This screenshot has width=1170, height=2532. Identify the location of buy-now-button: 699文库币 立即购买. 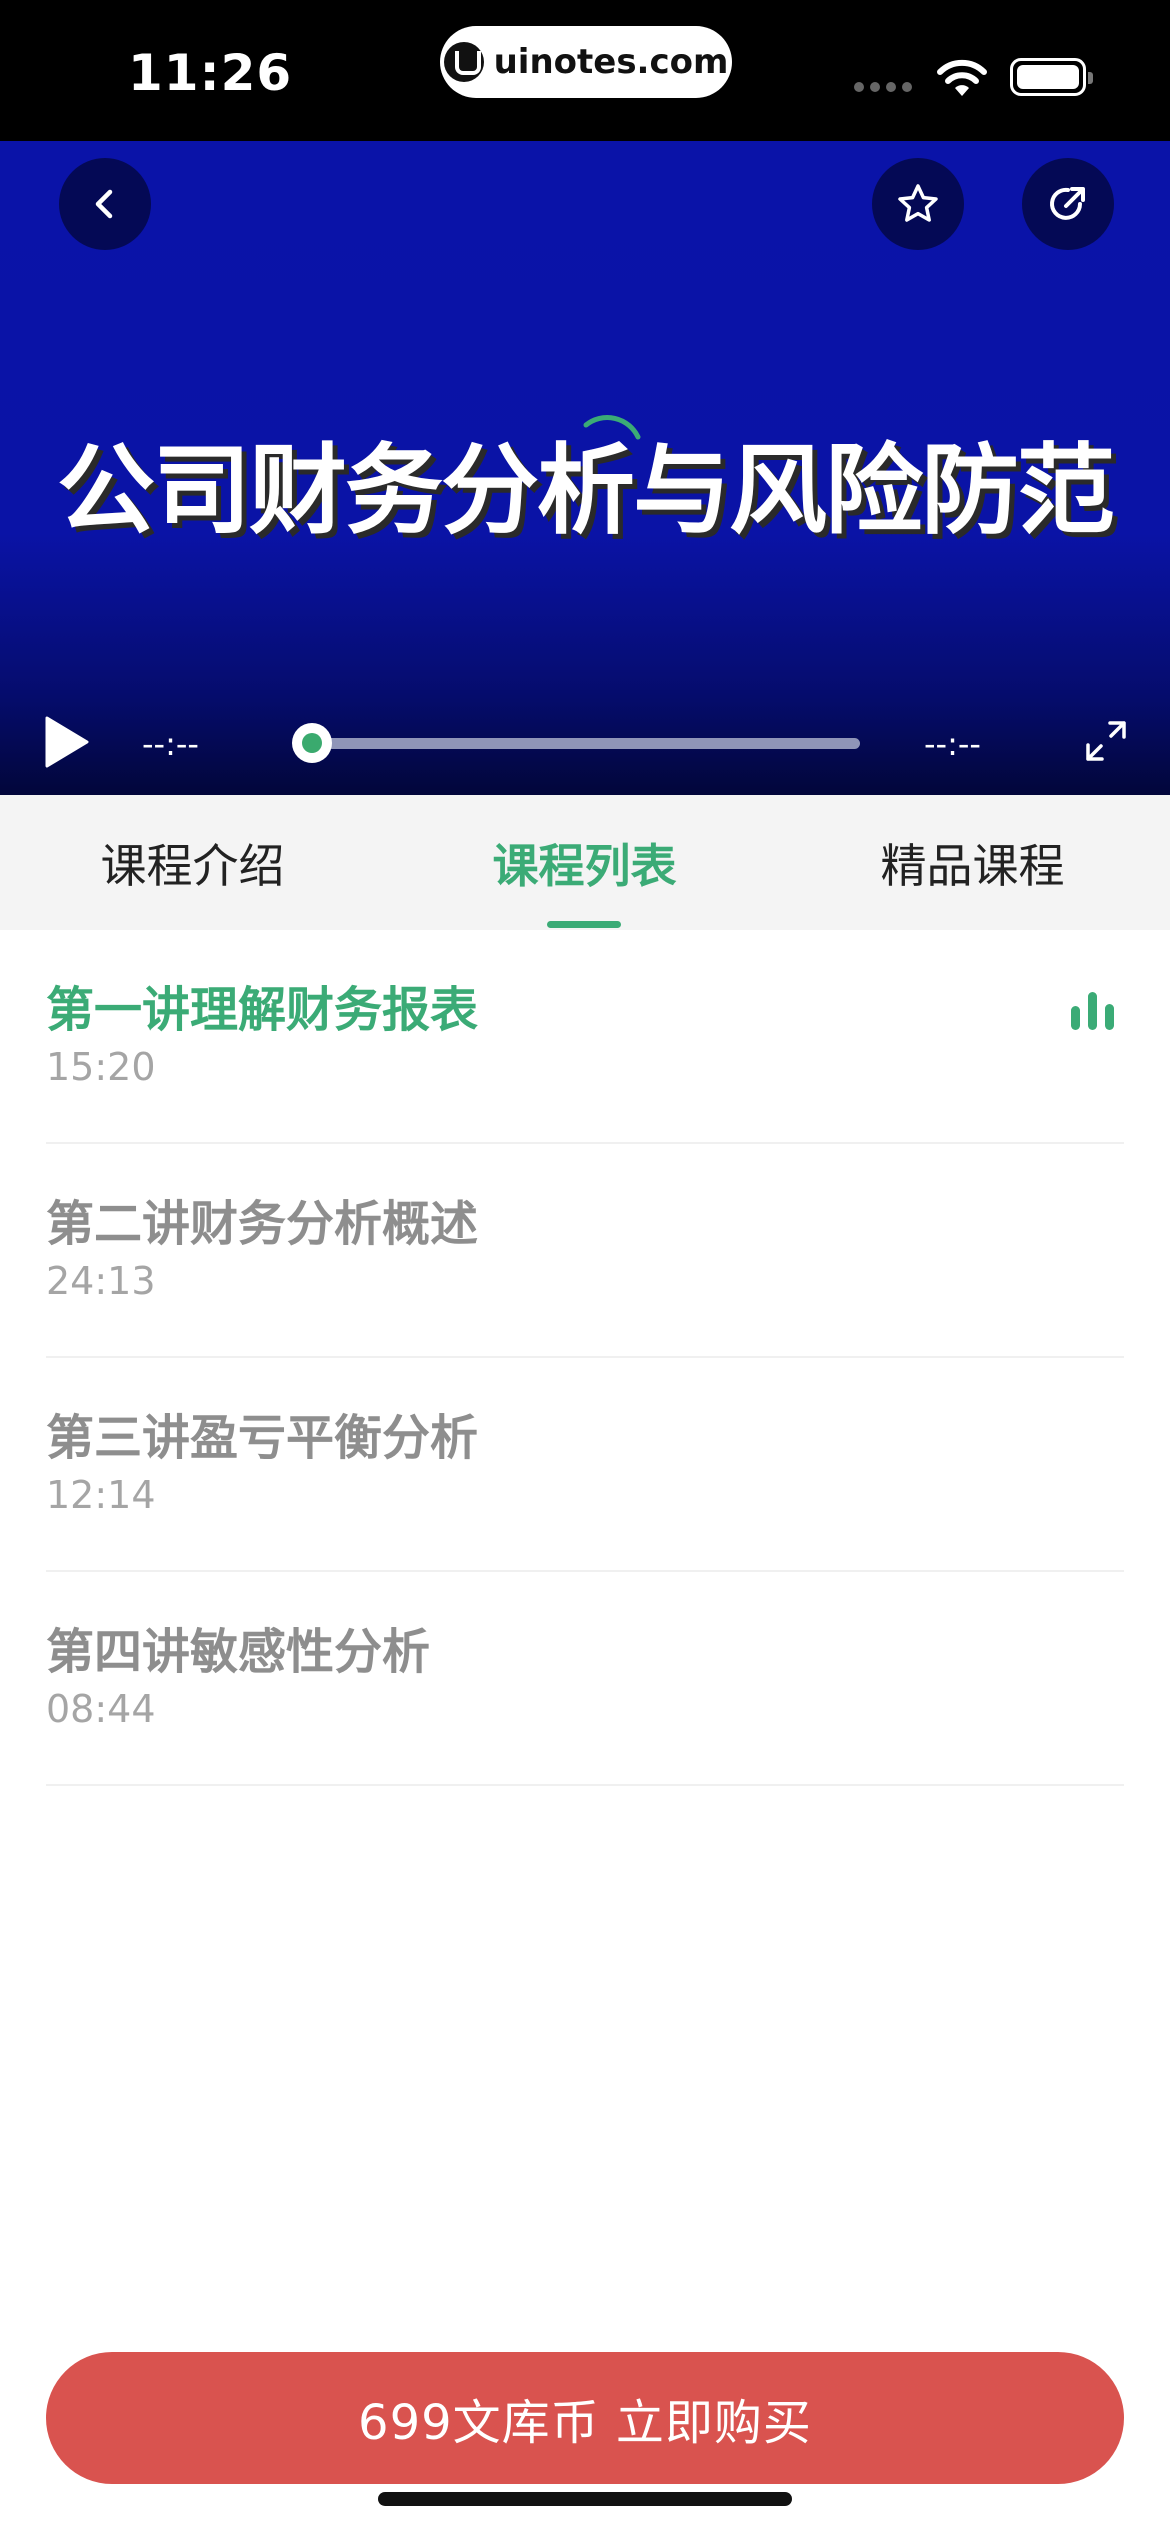
(585, 2418).